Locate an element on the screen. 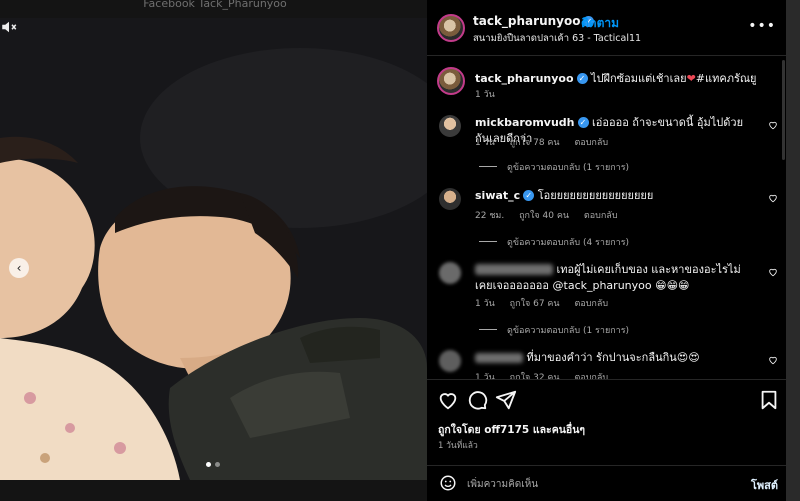 The image size is (800, 501). more-options-icon: ••• is located at coordinates (762, 26).